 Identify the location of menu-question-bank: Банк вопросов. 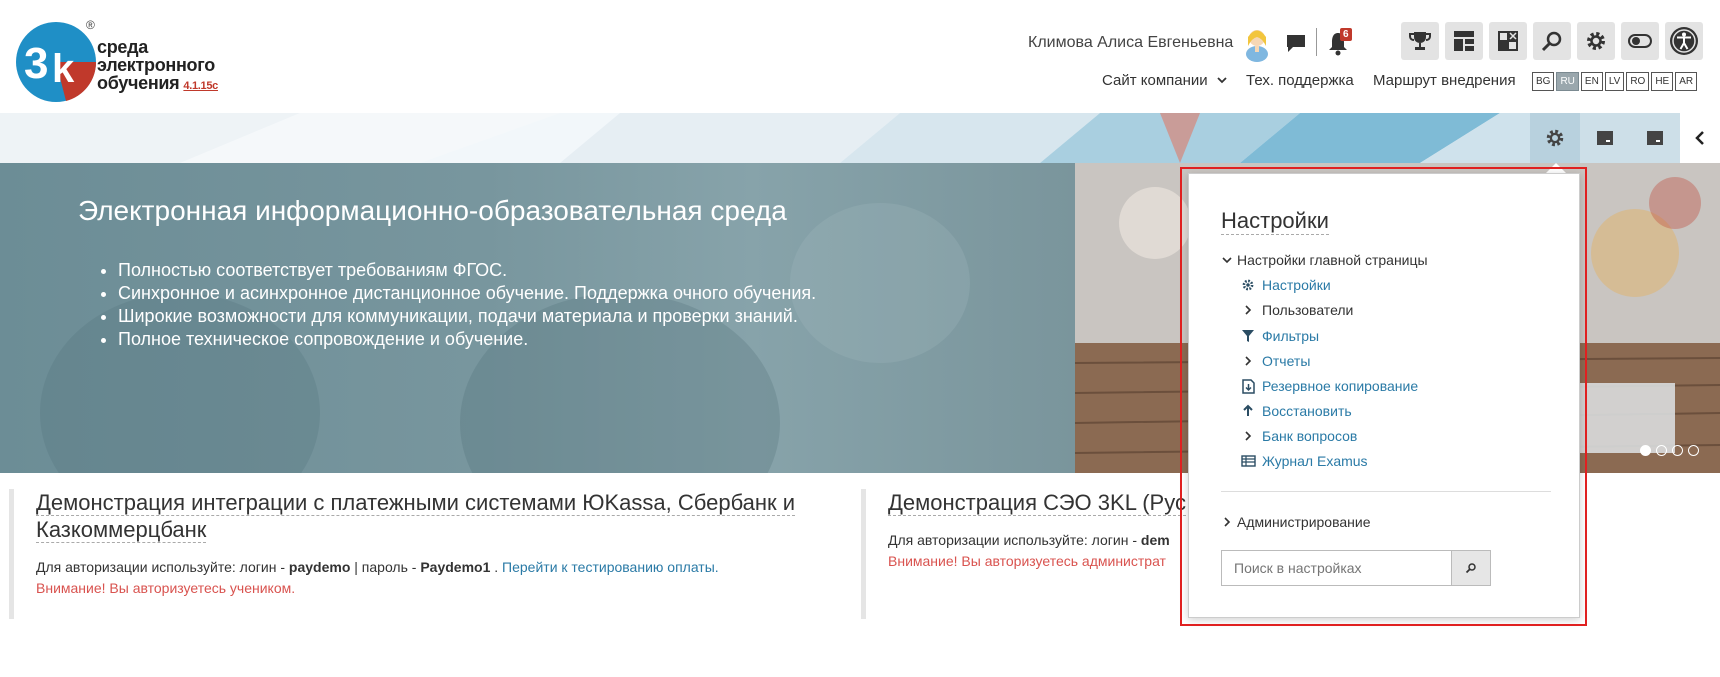
(1298, 436).